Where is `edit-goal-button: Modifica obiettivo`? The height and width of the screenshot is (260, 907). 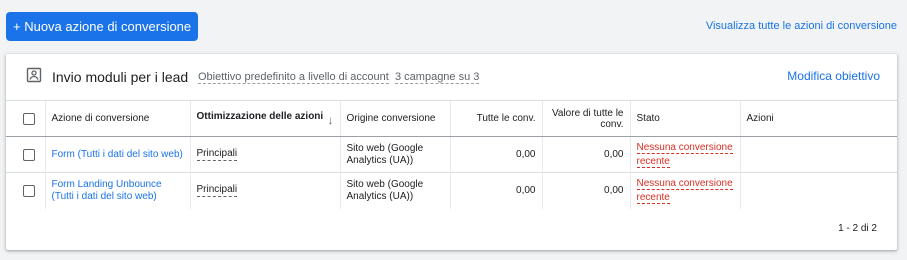 edit-goal-button: Modifica obiettivo is located at coordinates (833, 76).